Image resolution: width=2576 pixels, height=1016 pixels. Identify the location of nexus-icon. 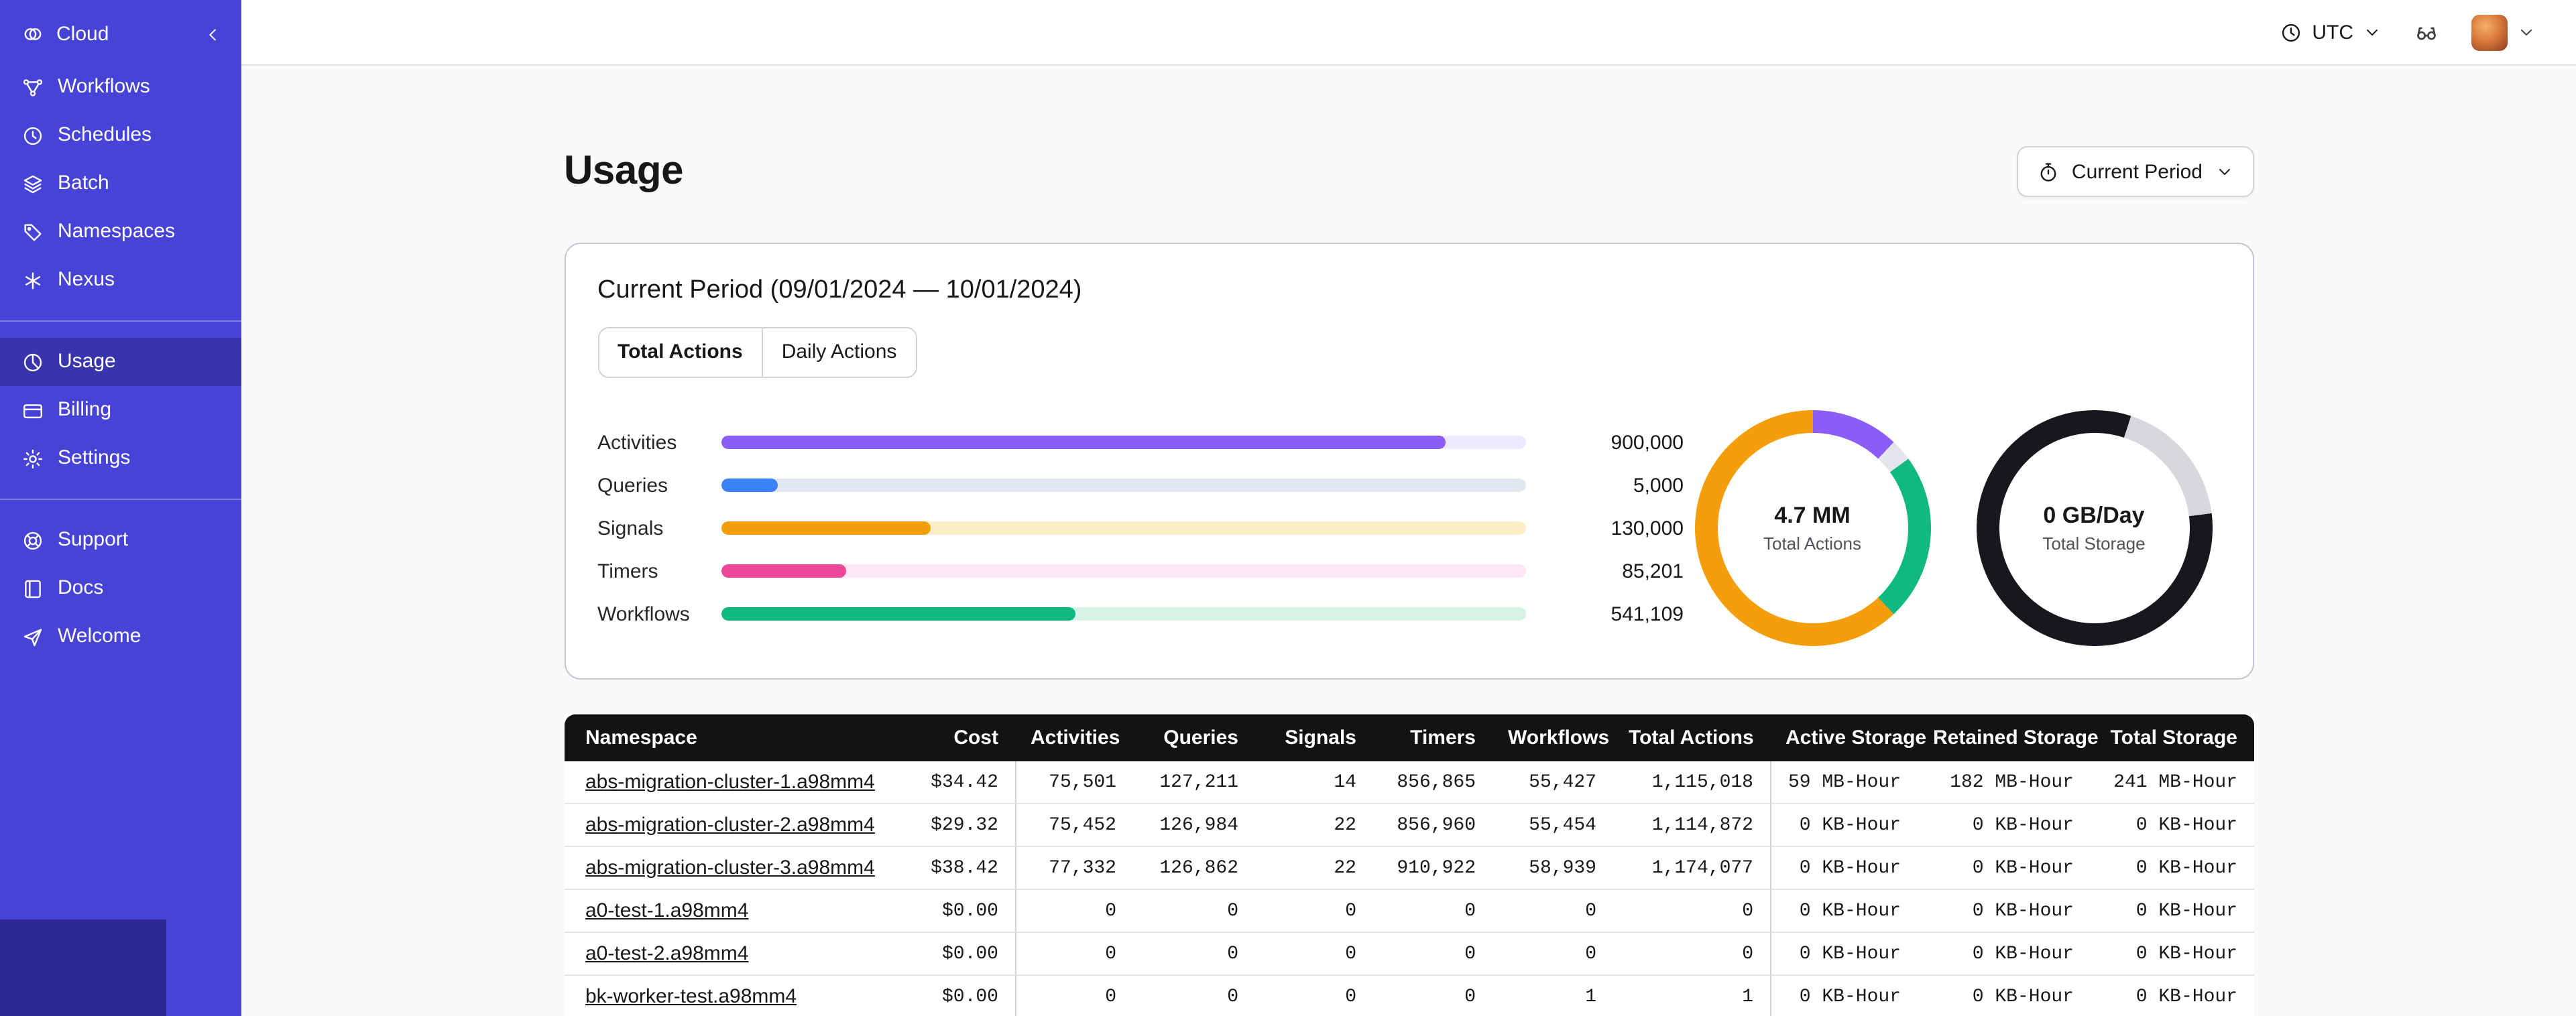
(32, 280).